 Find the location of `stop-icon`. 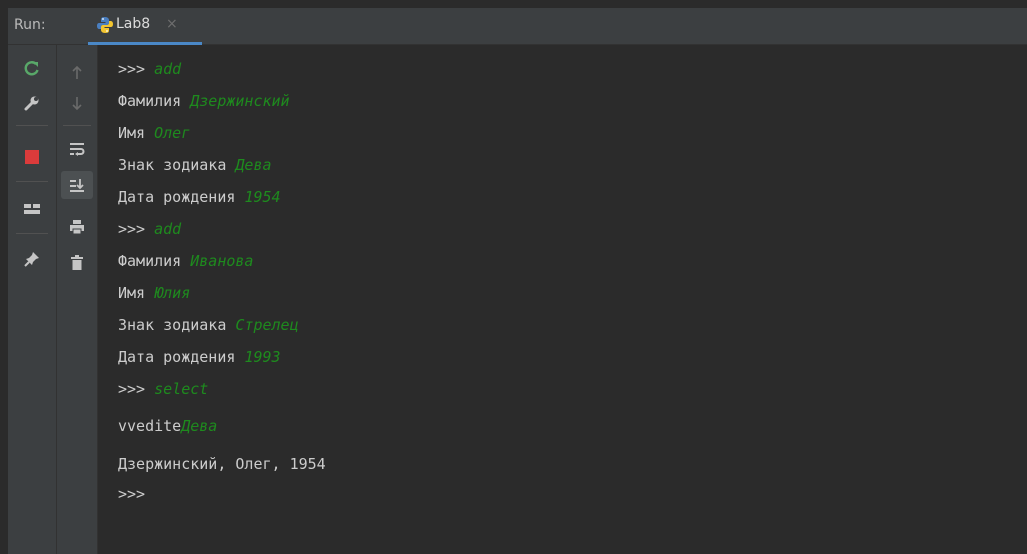

stop-icon is located at coordinates (32, 157).